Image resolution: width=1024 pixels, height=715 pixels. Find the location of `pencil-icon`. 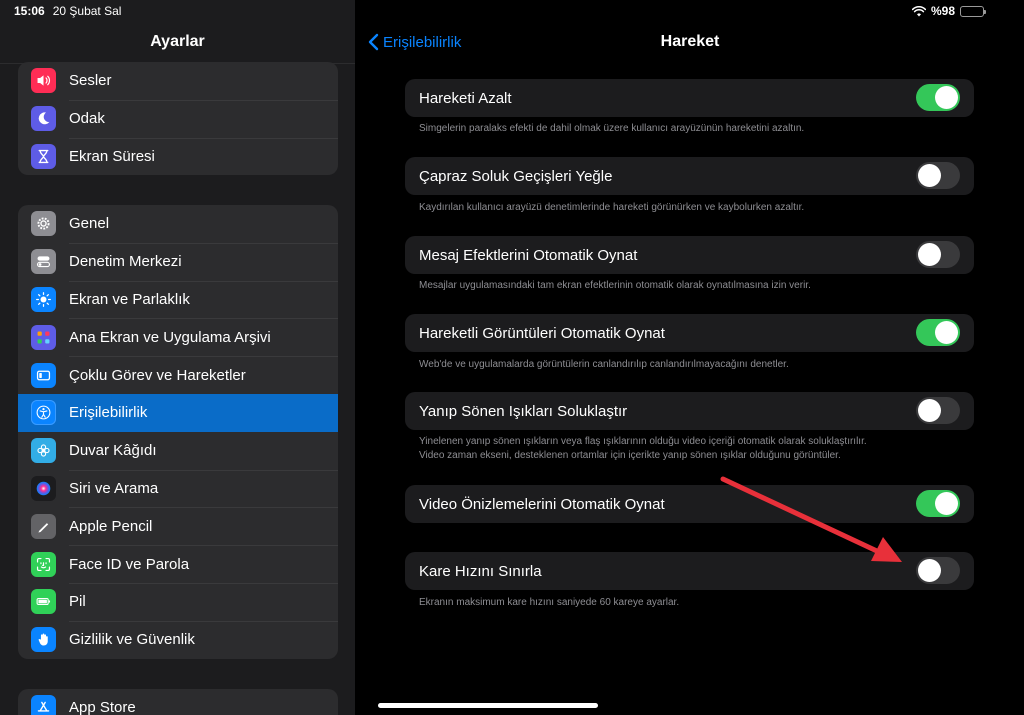

pencil-icon is located at coordinates (43, 526).